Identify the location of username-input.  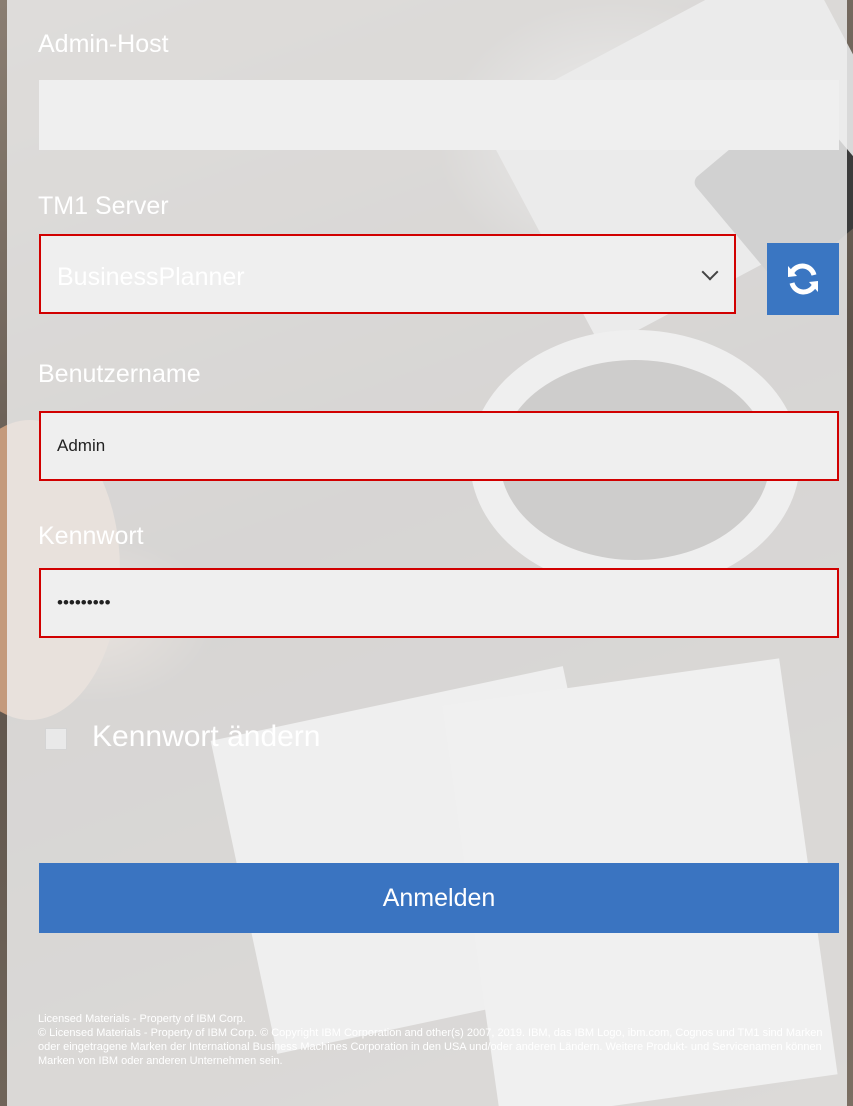
(439, 446).